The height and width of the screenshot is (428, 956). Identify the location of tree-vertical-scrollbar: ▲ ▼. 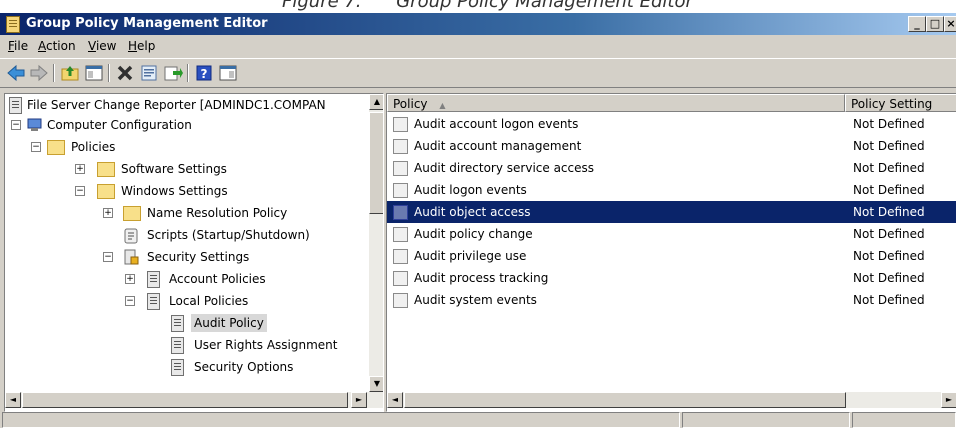
(376, 243).